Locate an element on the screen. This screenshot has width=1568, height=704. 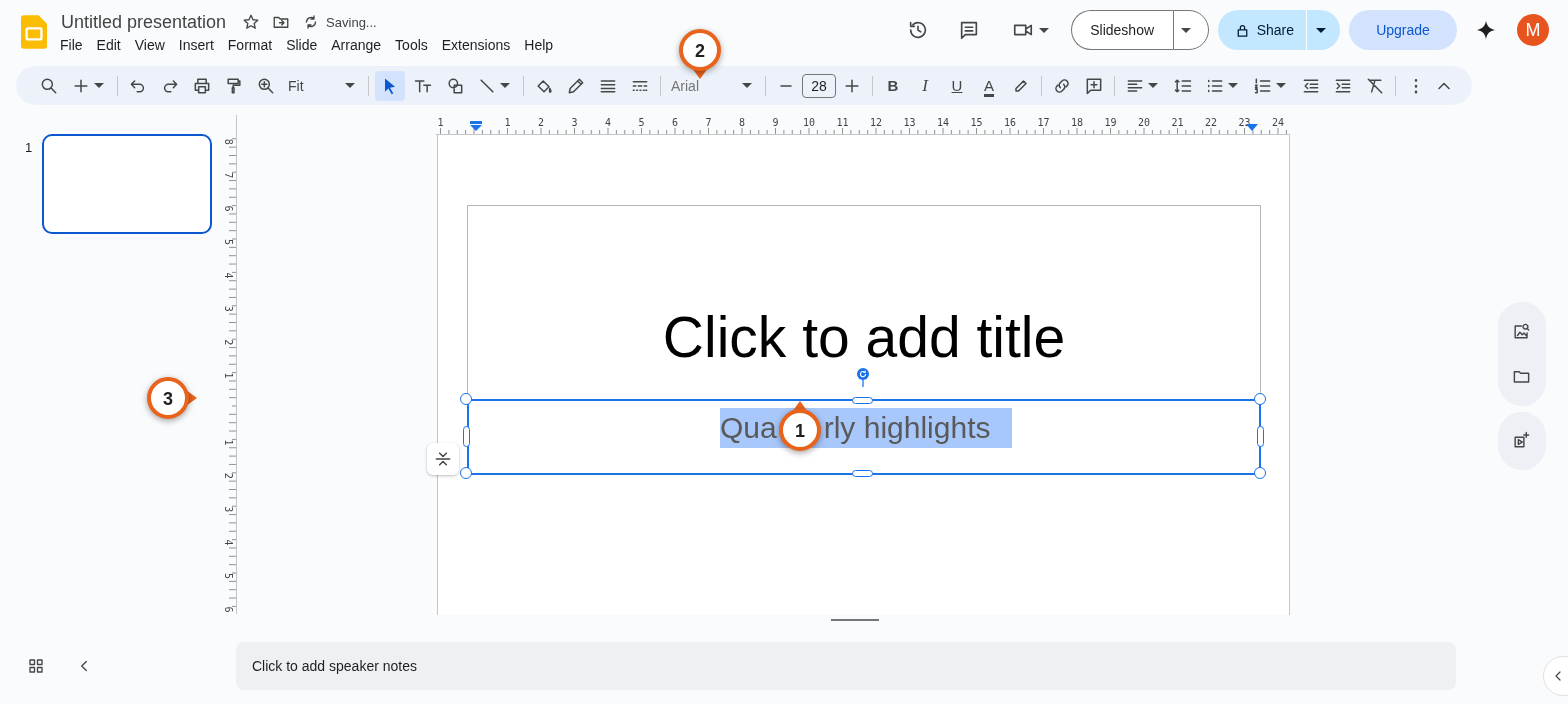
slideshow-dropdown is located at coordinates (1190, 30).